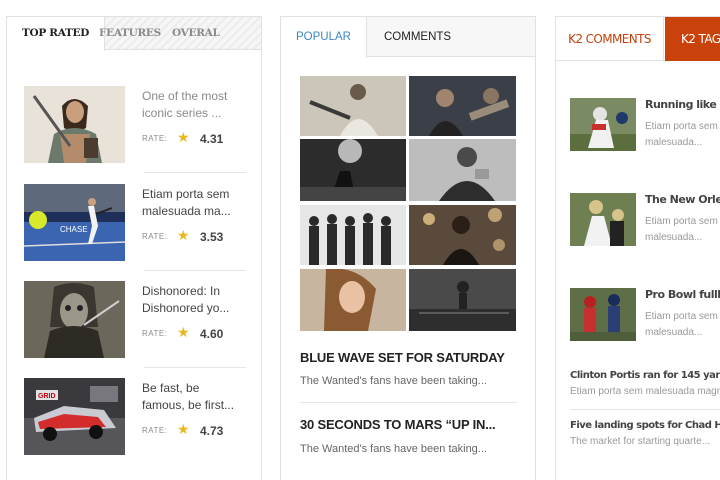  What do you see at coordinates (212, 139) in the screenshot?
I see `rating-score: 4.31` at bounding box center [212, 139].